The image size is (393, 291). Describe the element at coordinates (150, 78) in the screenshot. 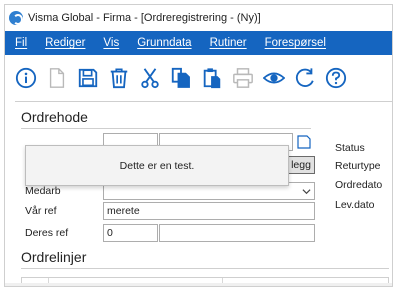

I see `cut-icon` at that location.